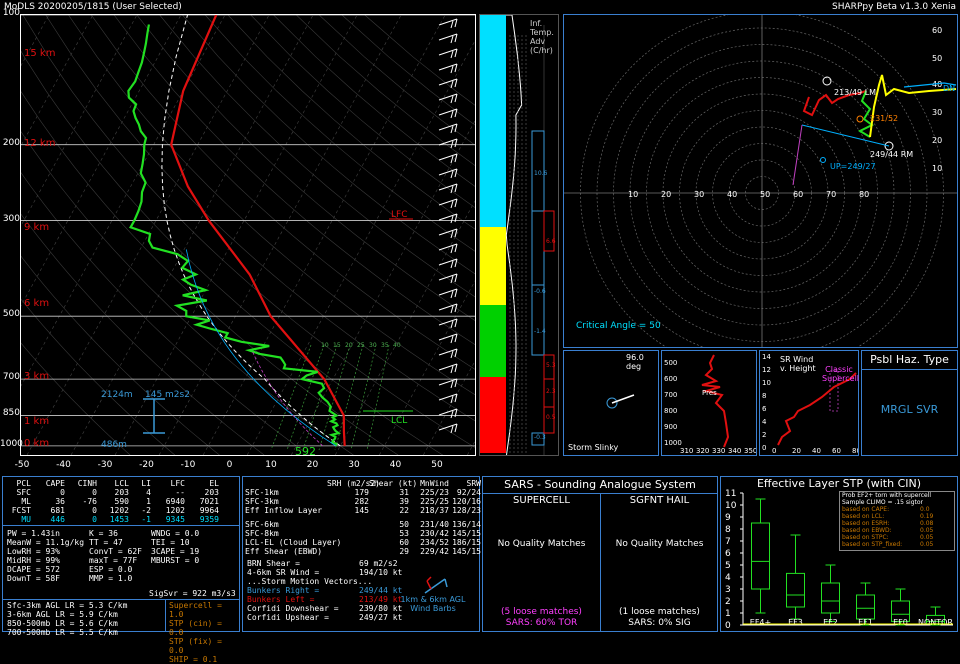  Describe the element at coordinates (897, 523) in the screenshot. I see `stp-legend-row: based on ESRH: 0.08` at that location.